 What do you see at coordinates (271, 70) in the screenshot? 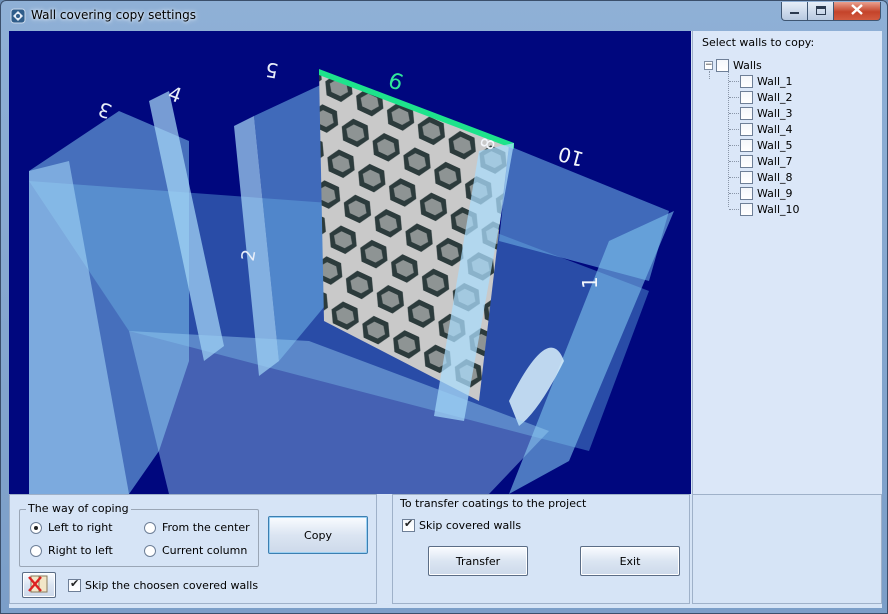
I see `wall-label-5: 5` at bounding box center [271, 70].